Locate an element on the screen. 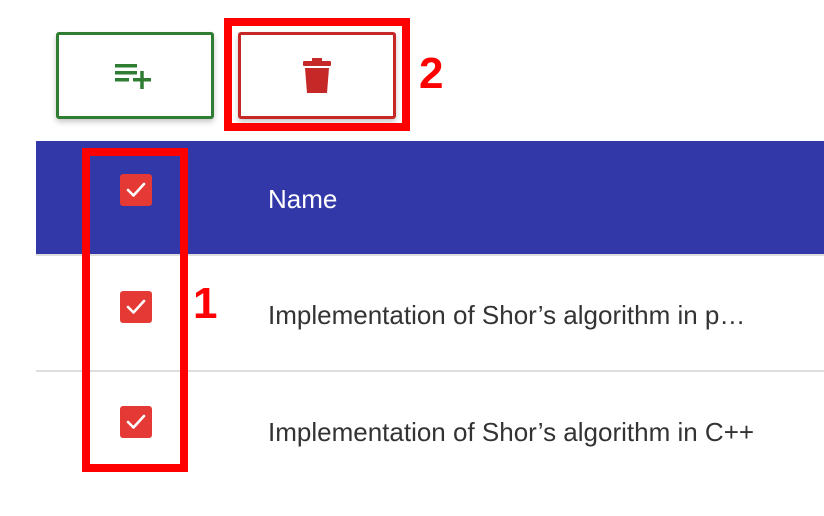  delete-button is located at coordinates (317, 75).